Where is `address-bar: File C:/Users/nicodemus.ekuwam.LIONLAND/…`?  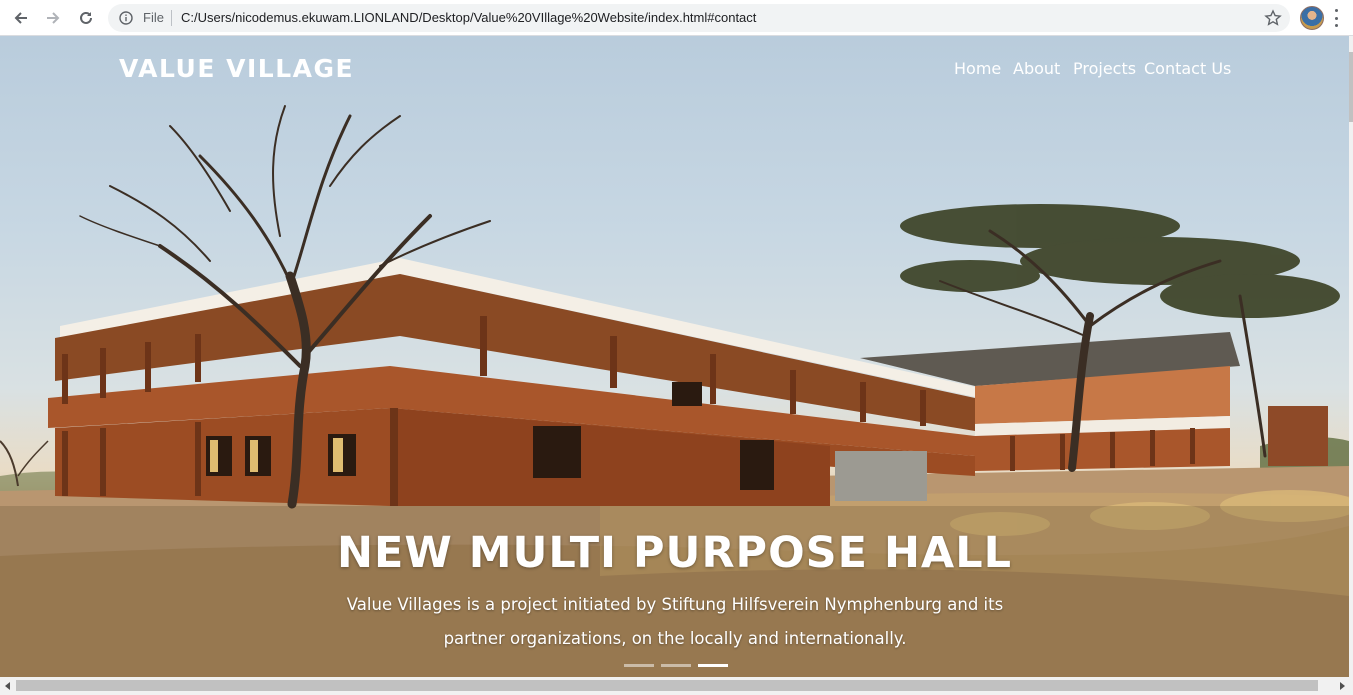
address-bar: File C:/Users/nicodemus.ekuwam.LIONLAND/… is located at coordinates (699, 18).